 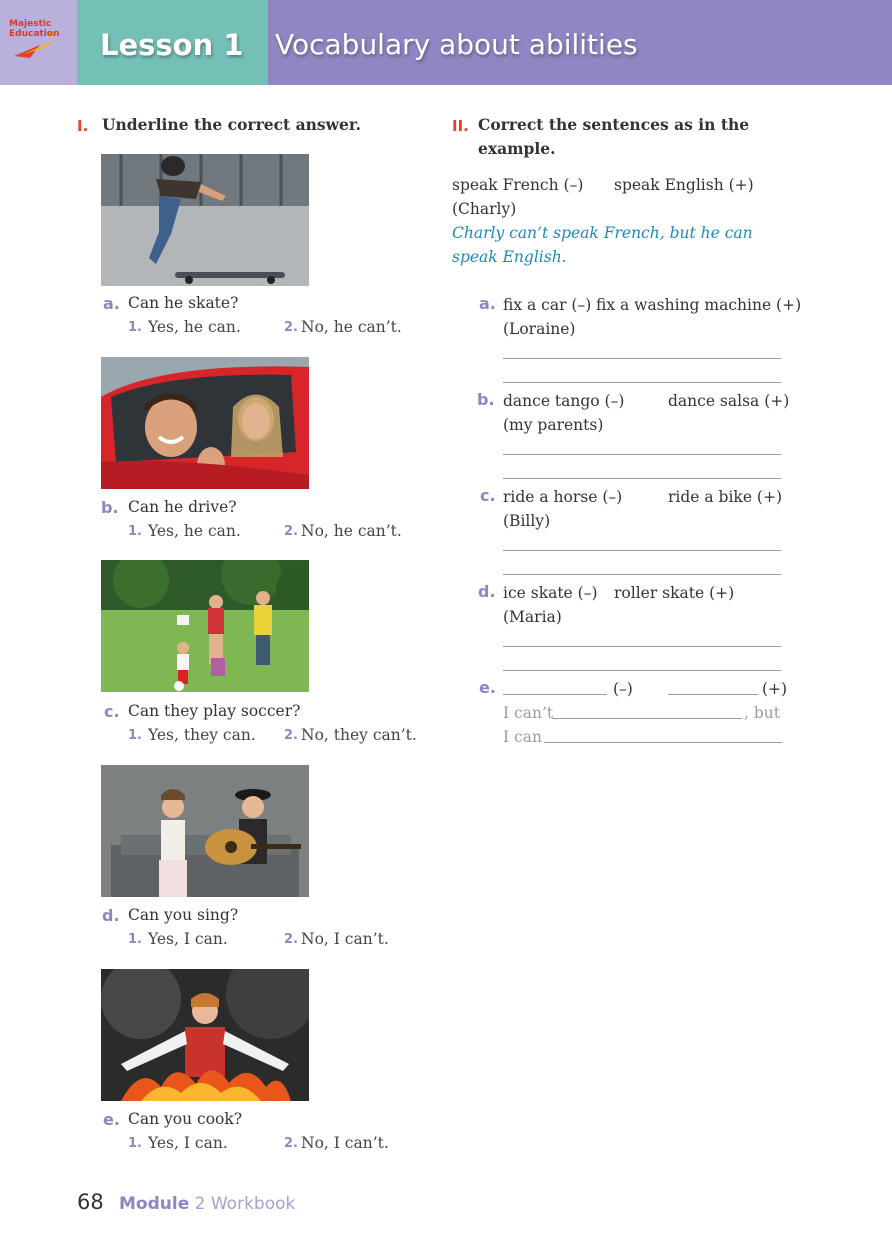 I want to click on question-c-letter: c., so click(x=112, y=711).